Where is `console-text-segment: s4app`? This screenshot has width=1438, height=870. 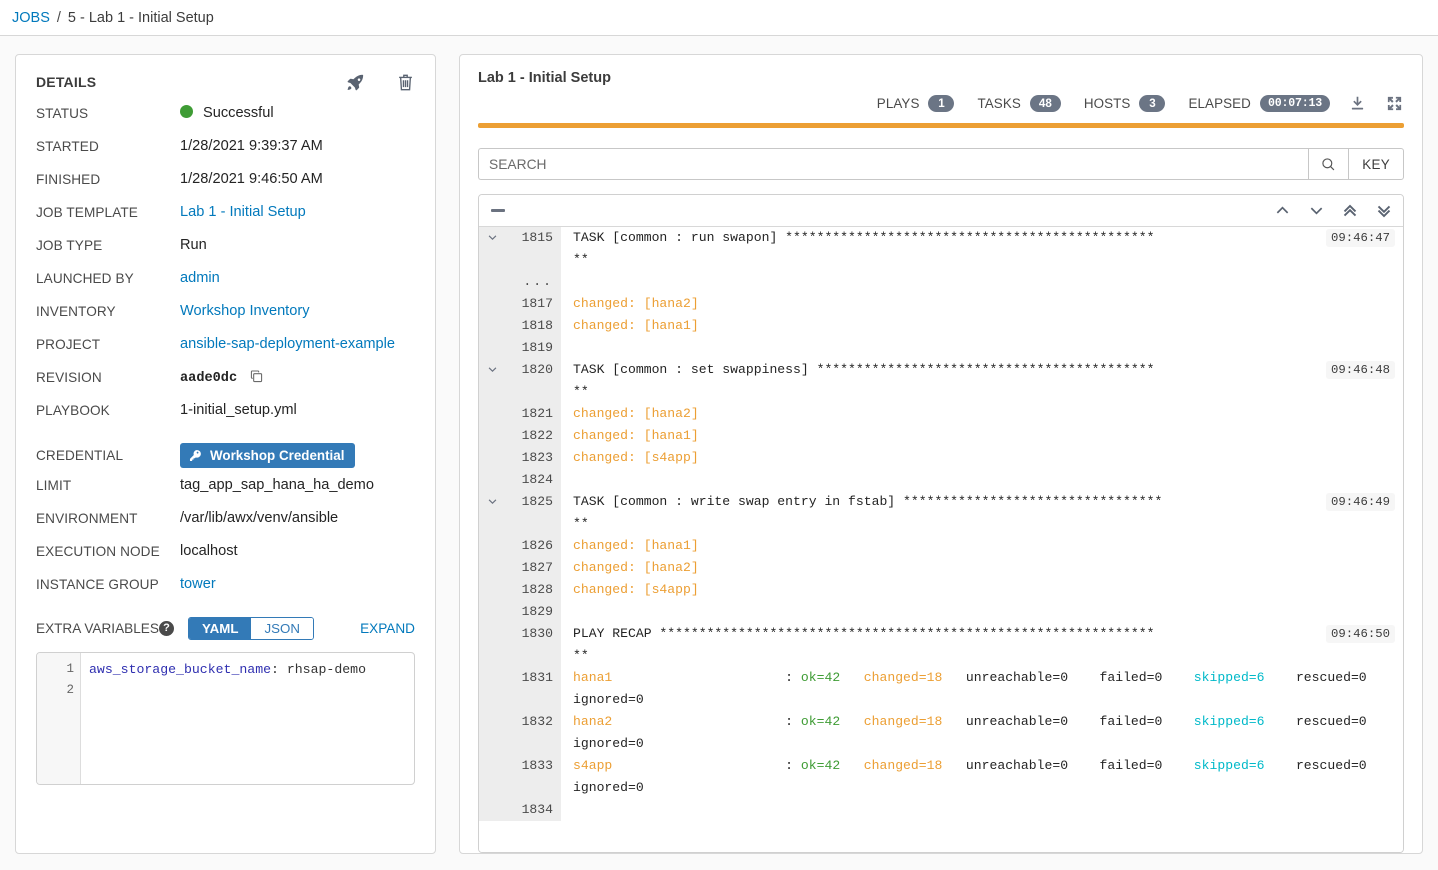
console-text-segment: s4app is located at coordinates (593, 765).